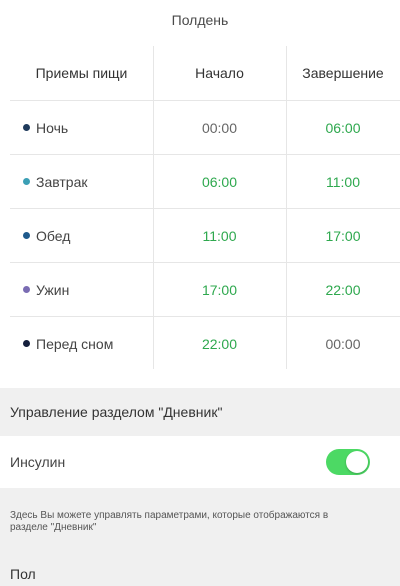 This screenshot has width=400, height=586. What do you see at coordinates (81, 289) in the screenshot?
I see `meal-name-cell: Ужин` at bounding box center [81, 289].